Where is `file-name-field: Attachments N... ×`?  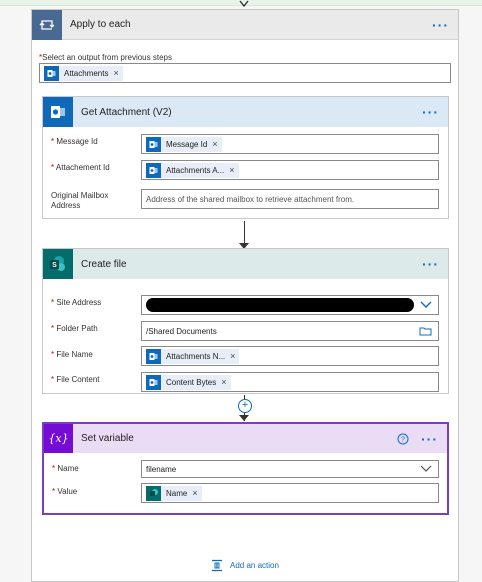 file-name-field: Attachments N... × is located at coordinates (290, 356).